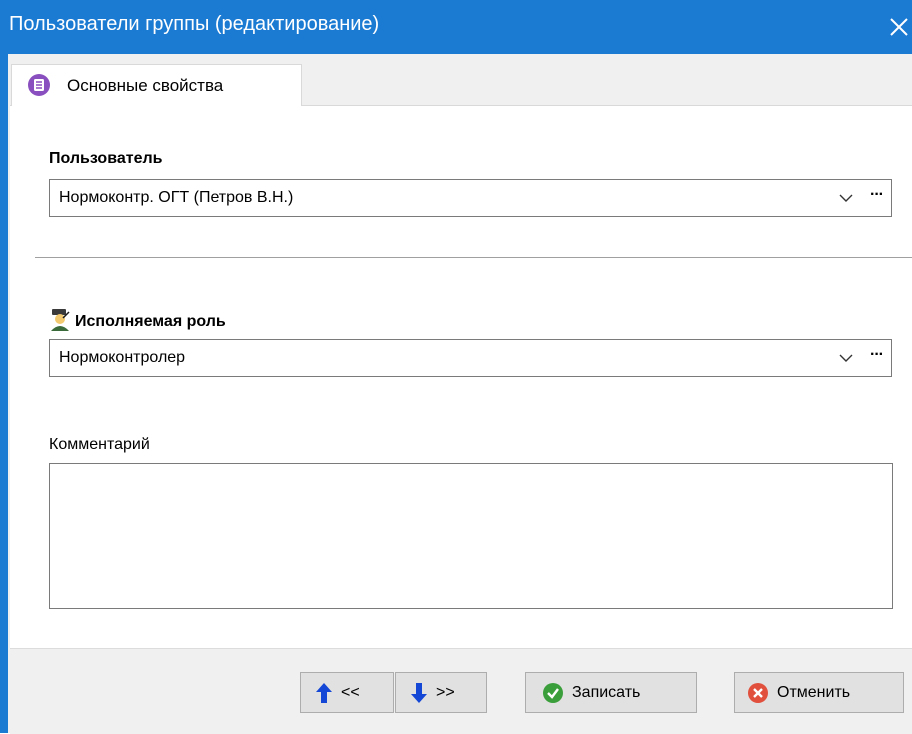  Describe the element at coordinates (176, 197) in the screenshot. I see `user-select-value: Нормоконтр. ОГТ (Петров В.Н.)` at that location.